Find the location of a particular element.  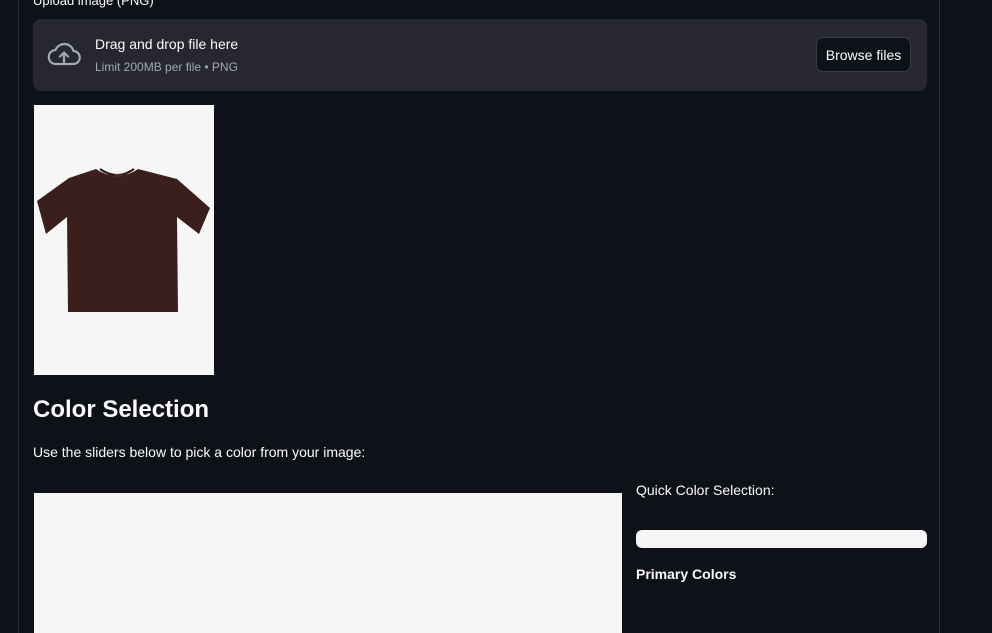

color-selection-title: Color Selection is located at coordinates (121, 409).